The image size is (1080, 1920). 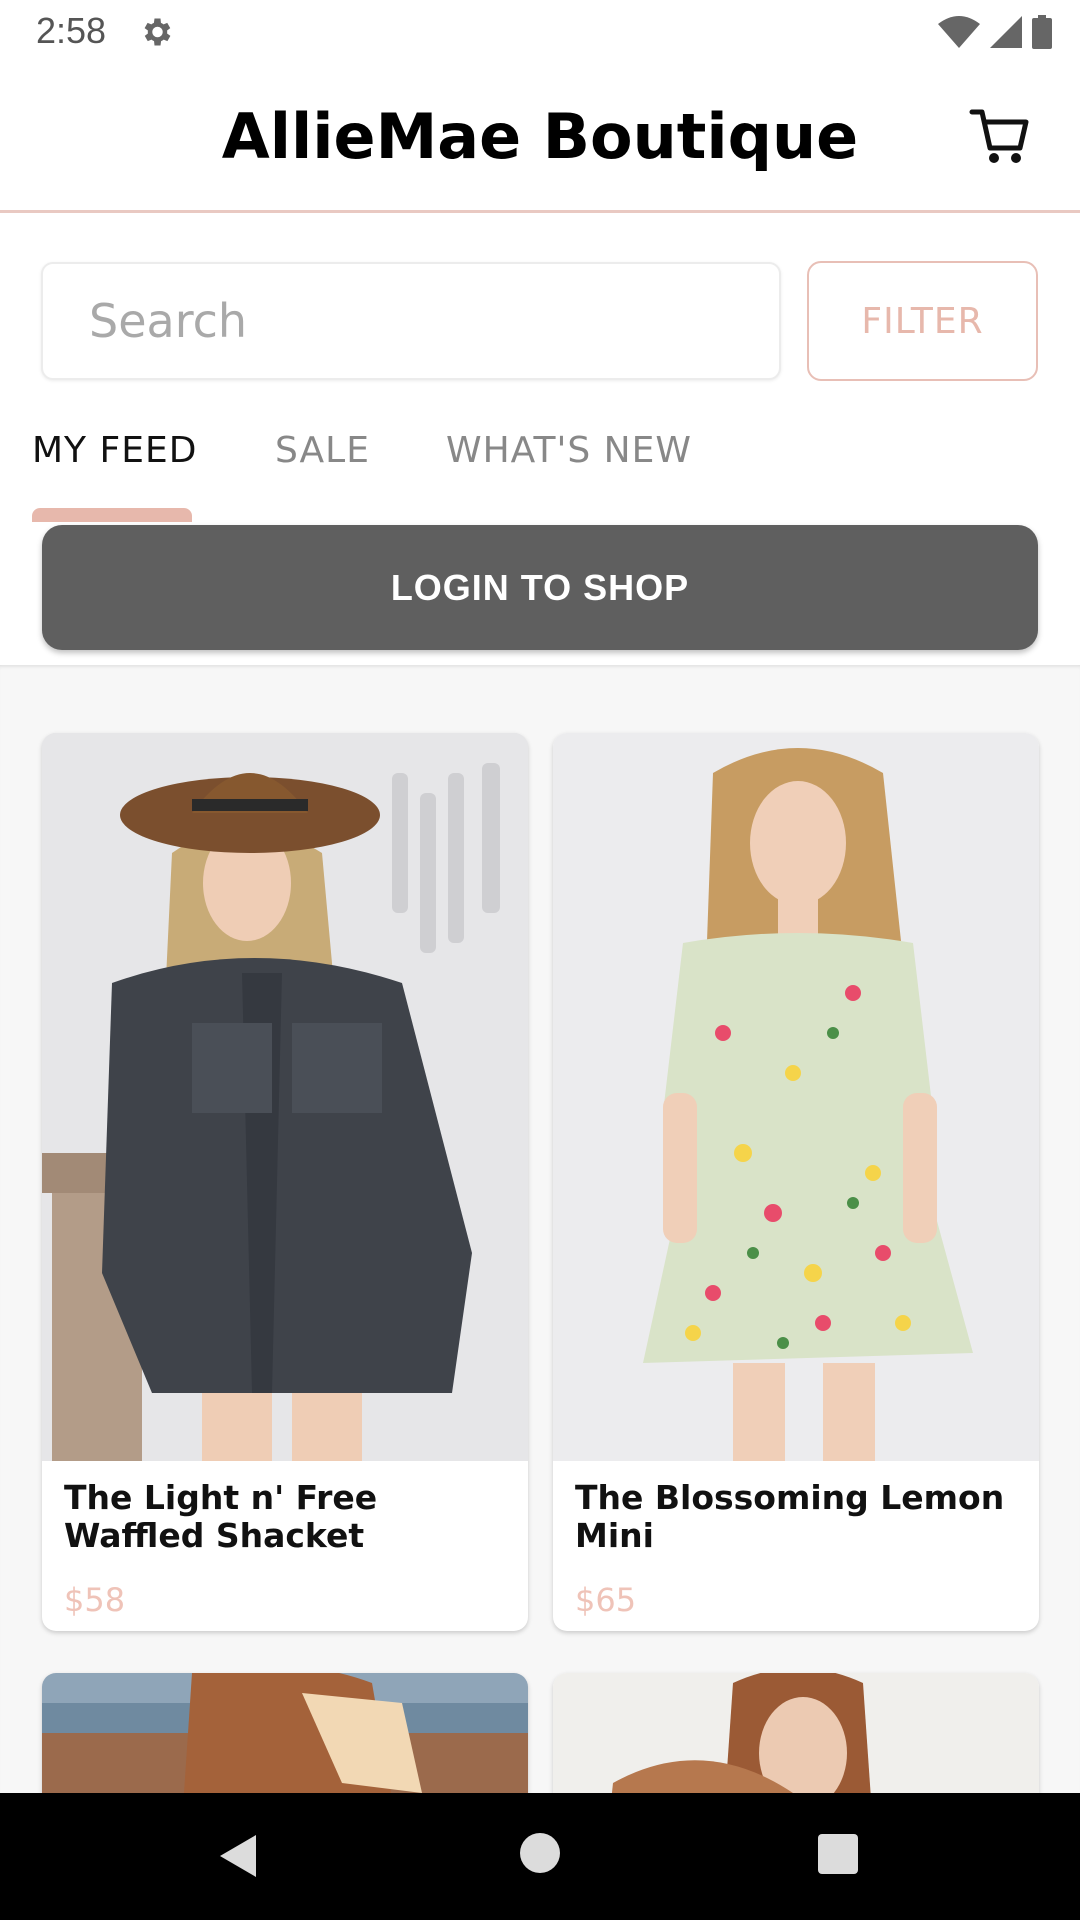 I want to click on tab-whats-new: WHAT'S NEW, so click(x=569, y=450).